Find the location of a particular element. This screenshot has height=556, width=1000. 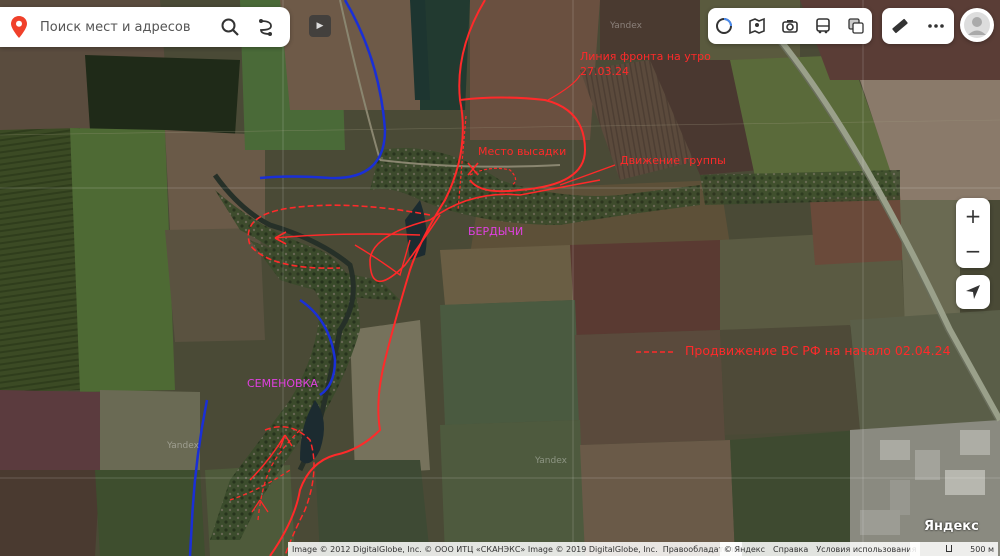

bus-icon is located at coordinates (822, 26).